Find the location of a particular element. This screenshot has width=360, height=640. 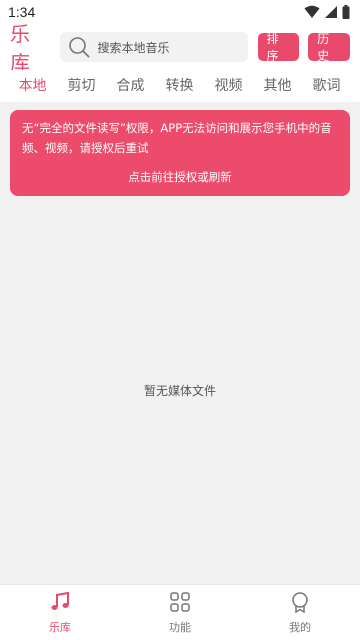

permission-message: 无“完全的文件读写”权限，APP无法访问和展示您手机中的音频、视频，请授权后重试 is located at coordinates (177, 138).